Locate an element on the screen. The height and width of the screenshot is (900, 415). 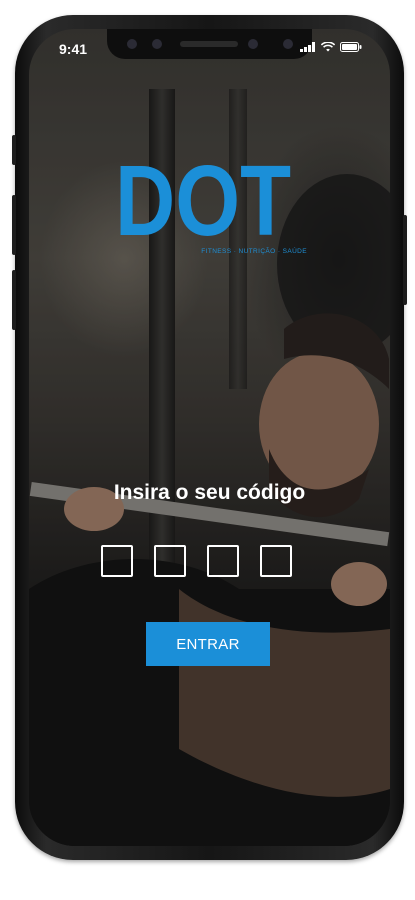
brand-tagline: FITNESS · NUTRIÇÃO · SAÚDE is located at coordinates (254, 251).